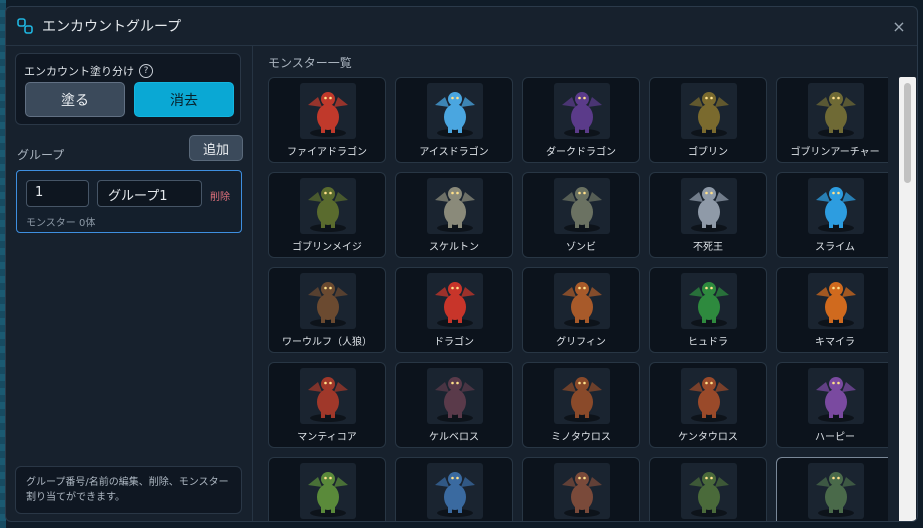 This screenshot has width=923, height=528. Describe the element at coordinates (184, 99) in the screenshot. I see `erase-button: 消去` at that location.